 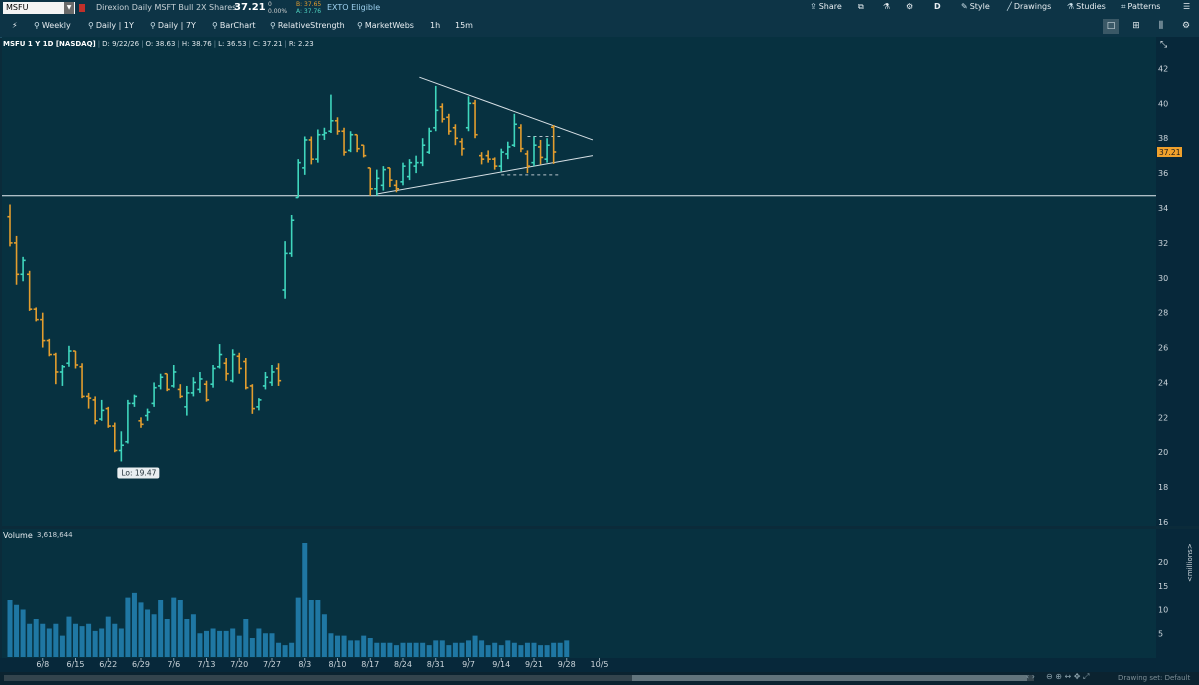 I want to click on price-tick-label: 22, so click(x=1163, y=417).